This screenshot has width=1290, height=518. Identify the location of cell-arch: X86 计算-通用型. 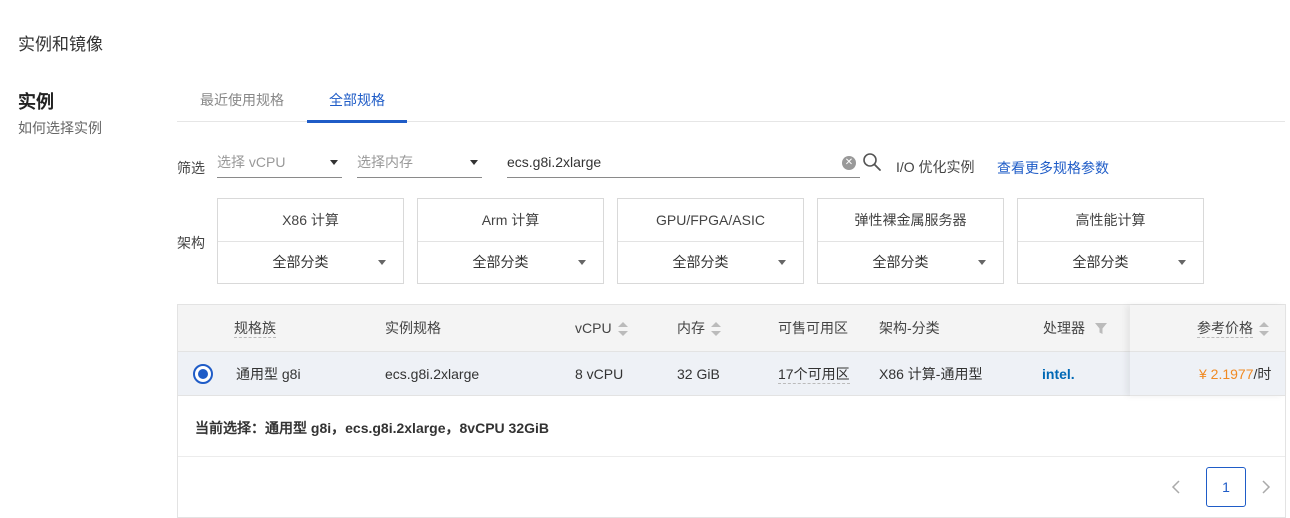
(931, 374).